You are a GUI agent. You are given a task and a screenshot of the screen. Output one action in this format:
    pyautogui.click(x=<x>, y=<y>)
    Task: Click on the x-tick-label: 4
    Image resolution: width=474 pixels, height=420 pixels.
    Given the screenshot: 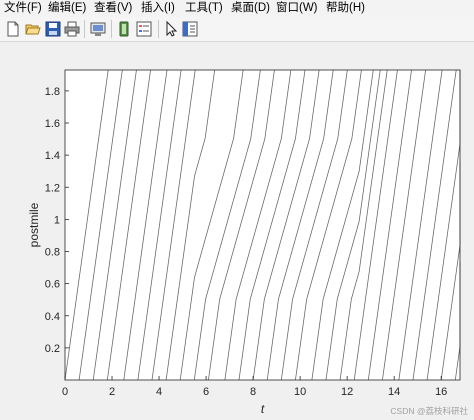 What is the action you would take?
    pyautogui.click(x=159, y=392)
    